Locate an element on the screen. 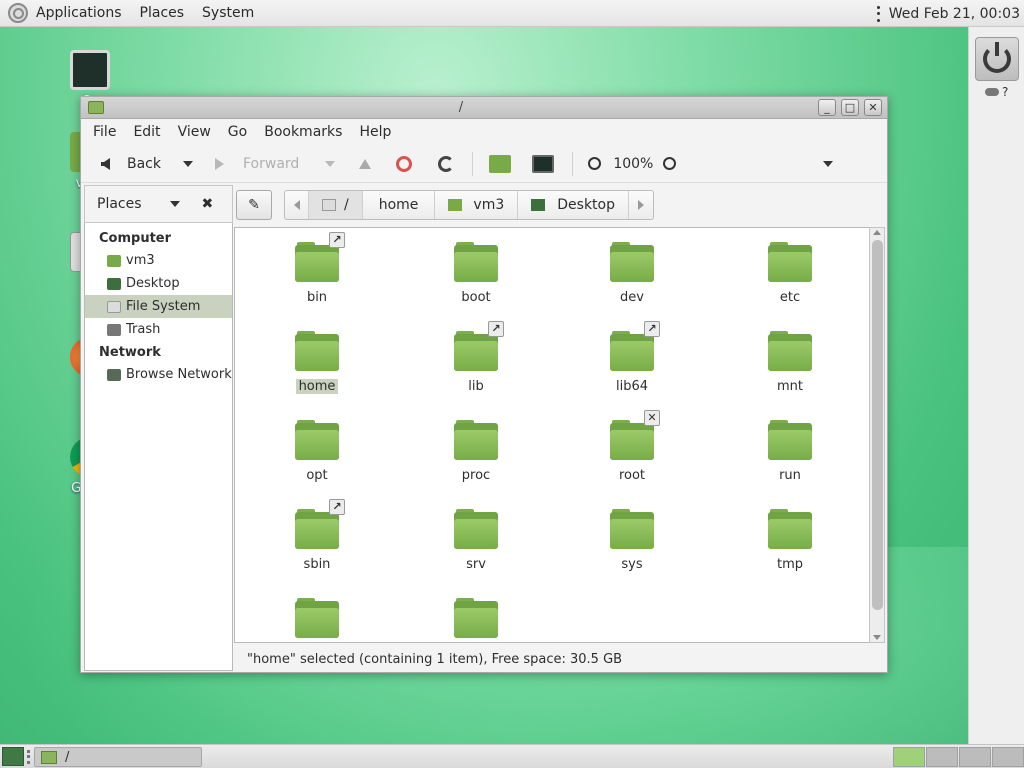 The width and height of the screenshot is (1024, 768). menu-places: Places is located at coordinates (162, 13).